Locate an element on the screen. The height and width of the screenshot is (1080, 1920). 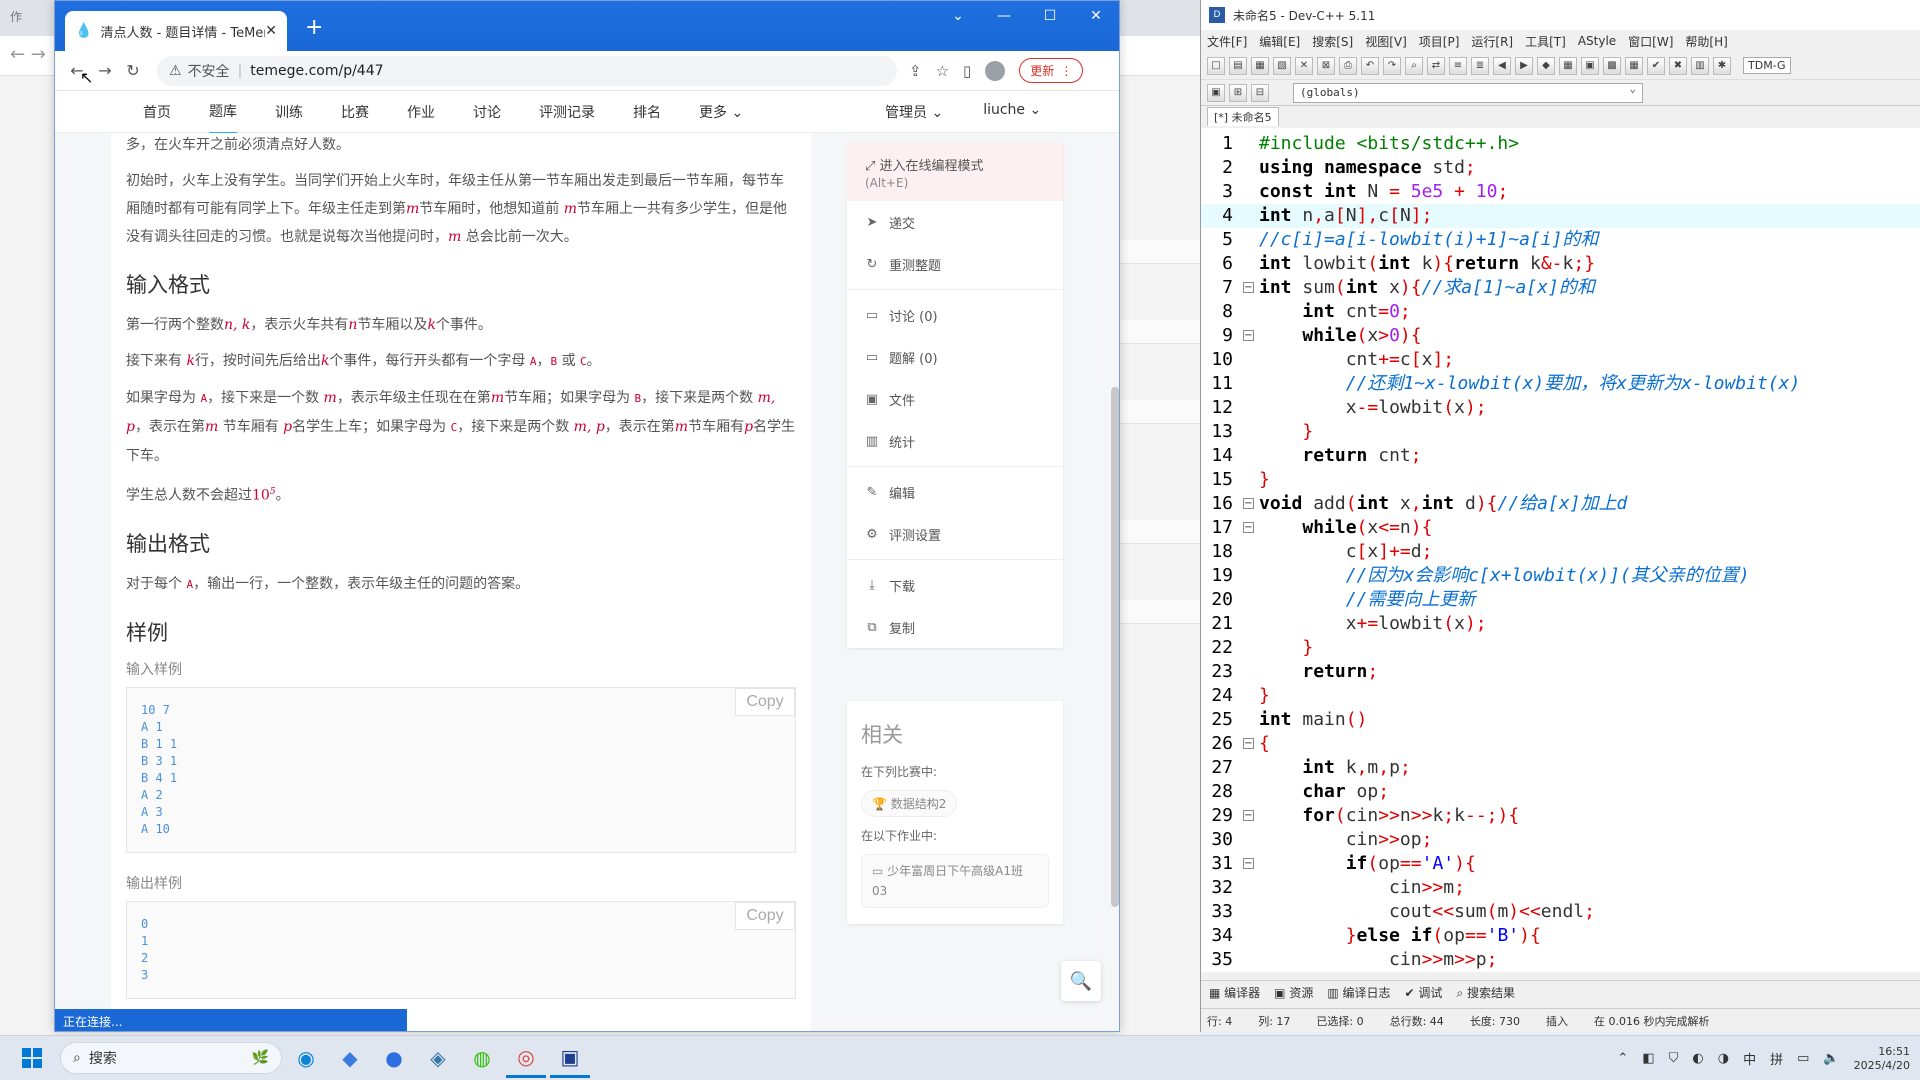
menu-tools: 工具[T] is located at coordinates (1545, 41).